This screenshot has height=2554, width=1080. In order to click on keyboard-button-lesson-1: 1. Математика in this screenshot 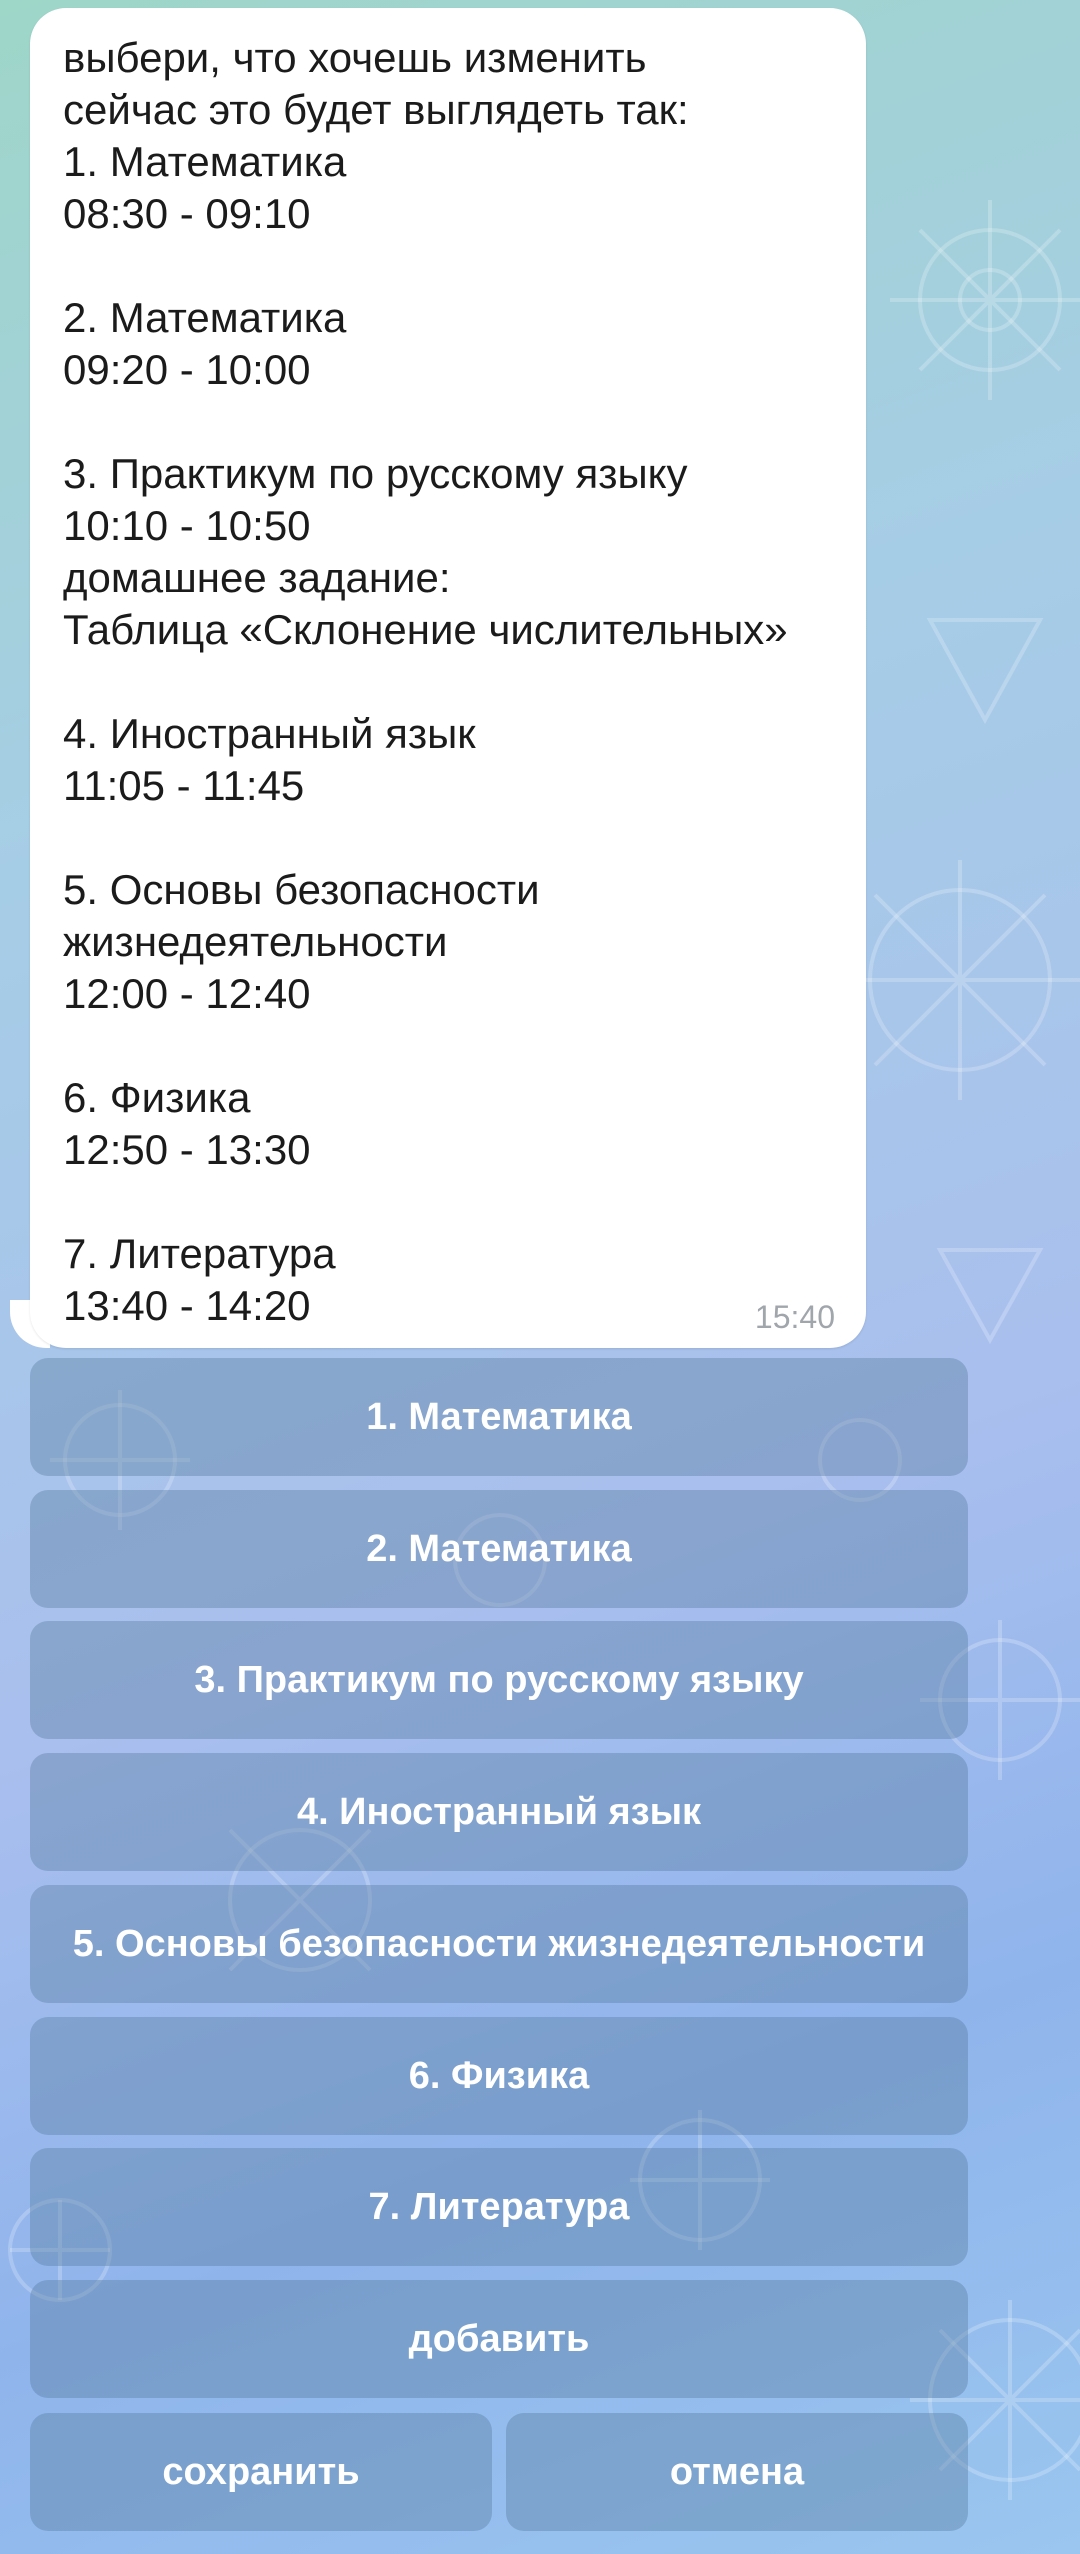, I will do `click(499, 1417)`.